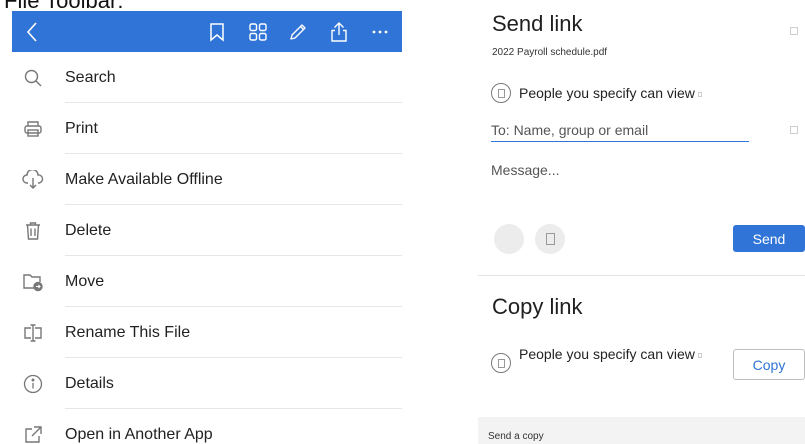 This screenshot has width=805, height=444. Describe the element at coordinates (210, 383) in the screenshot. I see `menu-item-details: Details` at that location.